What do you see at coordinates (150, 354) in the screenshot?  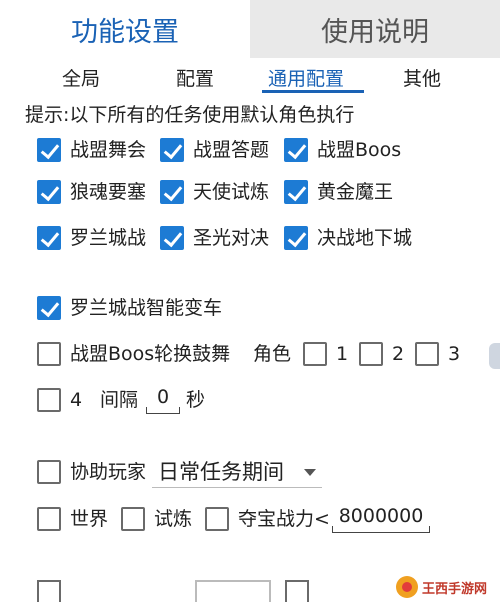 I see `boss-rotate-label: 战盟Boos轮换鼓舞` at bounding box center [150, 354].